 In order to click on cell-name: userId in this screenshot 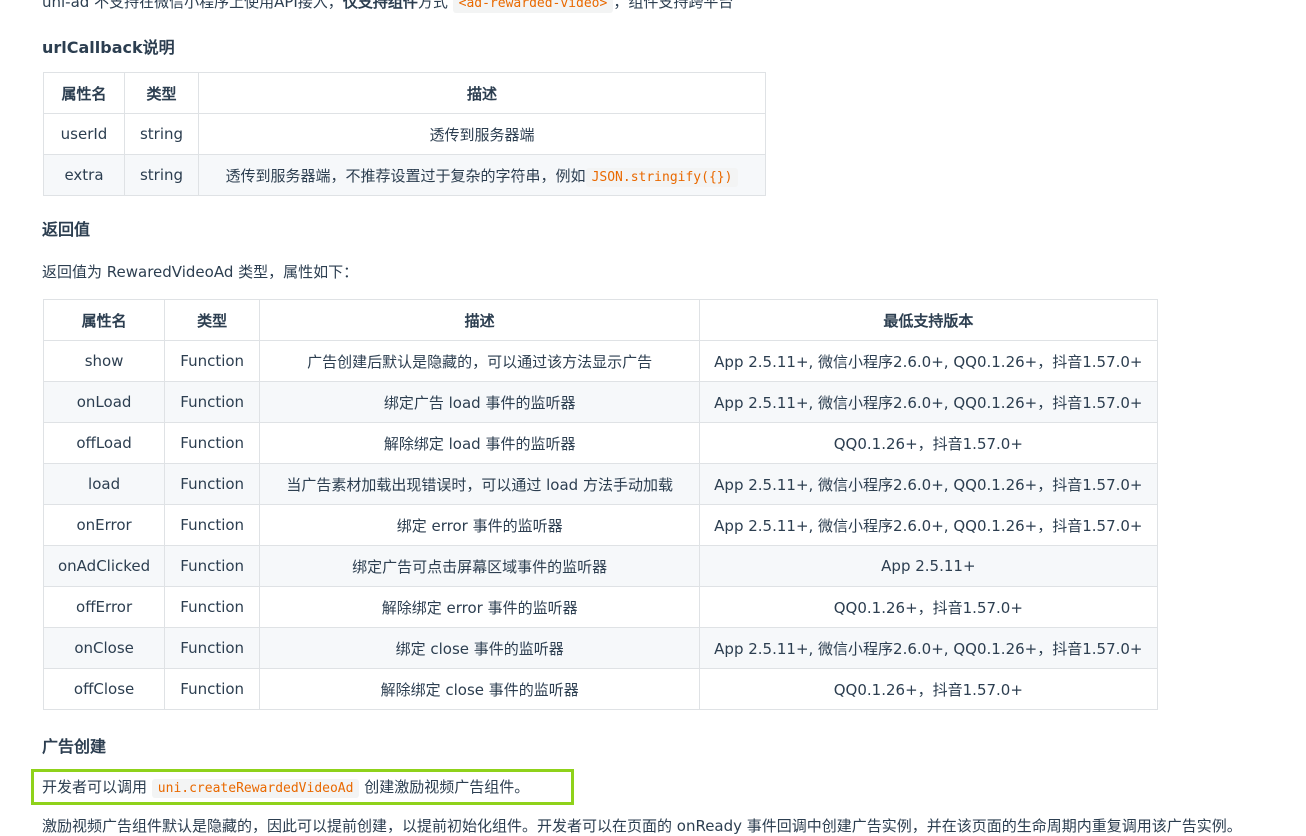, I will do `click(84, 134)`.